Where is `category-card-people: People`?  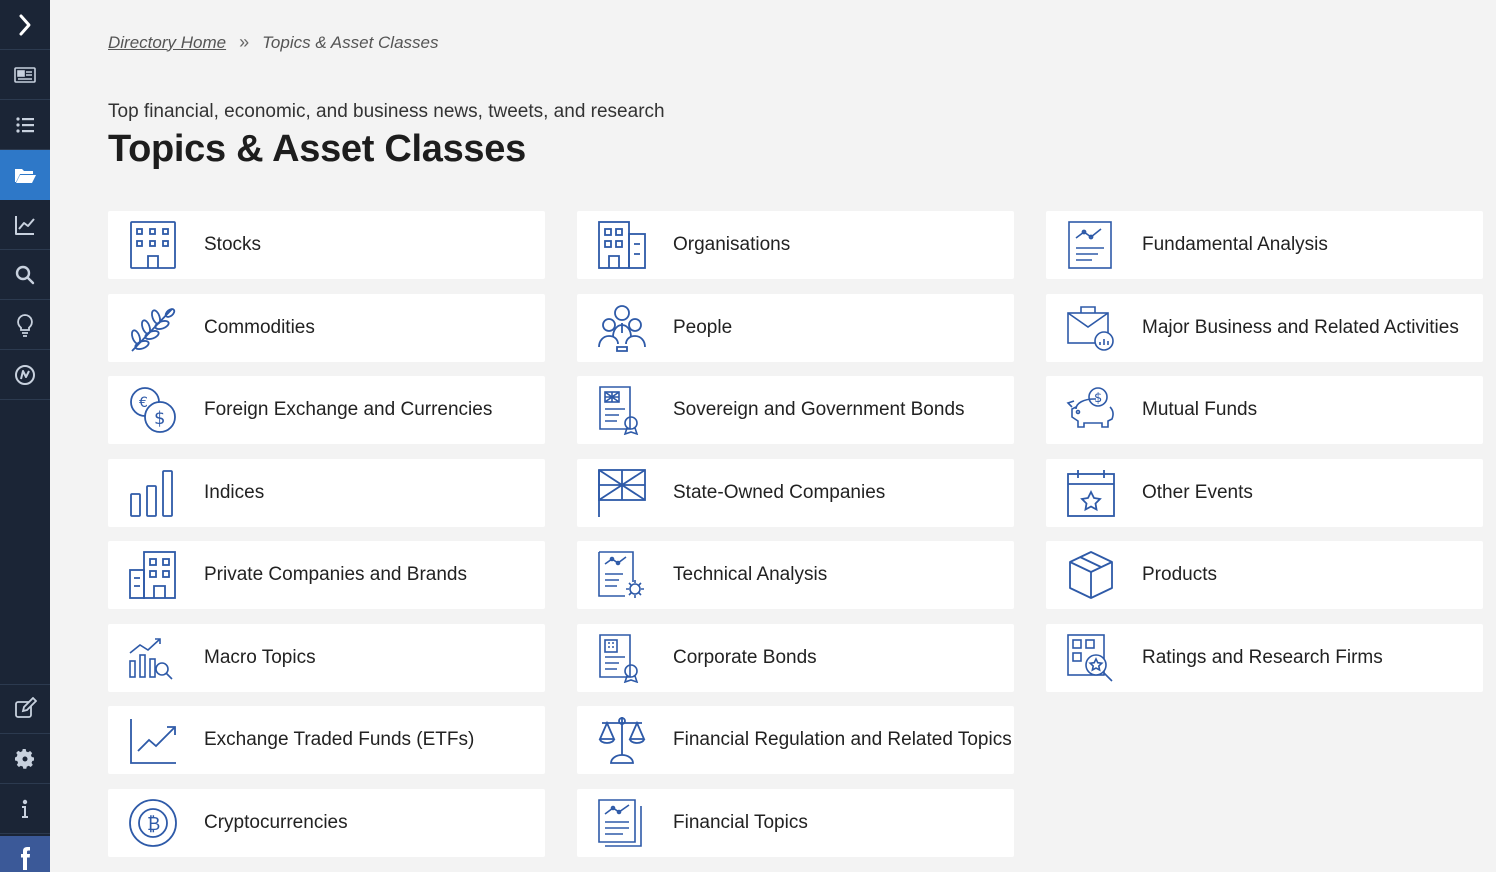
category-card-people: People is located at coordinates (795, 328).